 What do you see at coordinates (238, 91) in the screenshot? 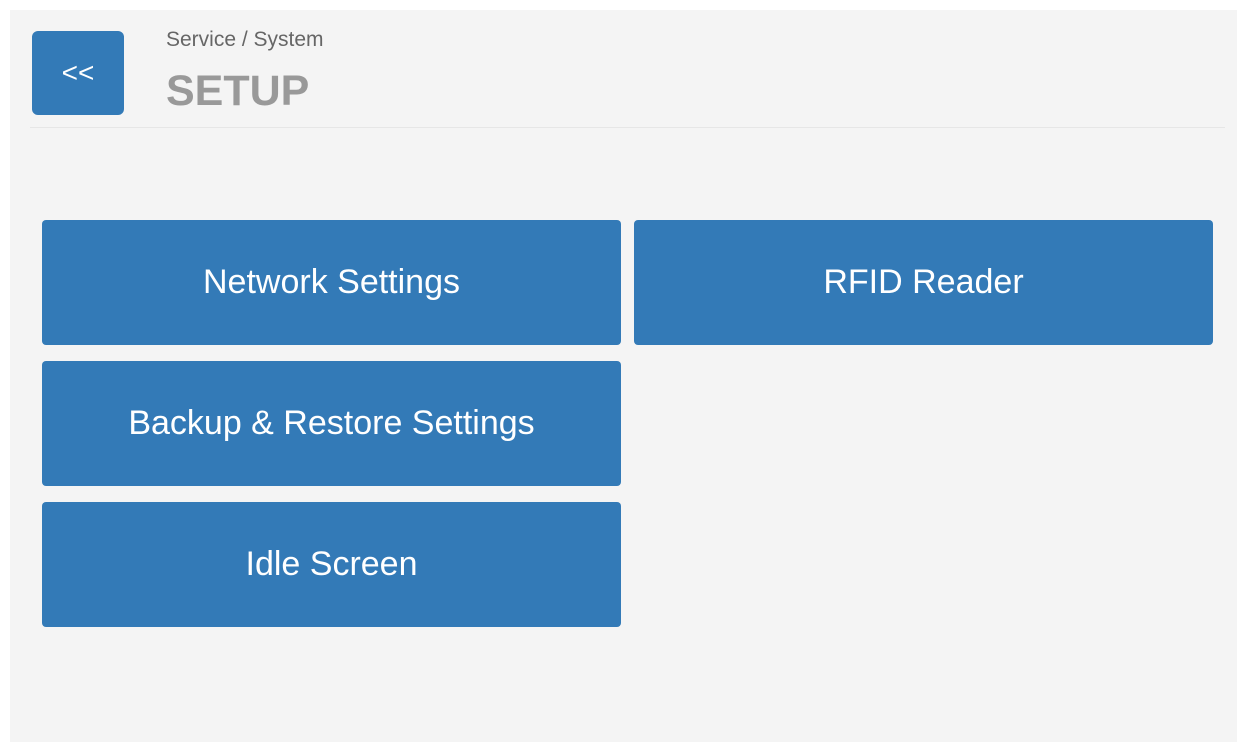
I see `page-title: SETUP` at bounding box center [238, 91].